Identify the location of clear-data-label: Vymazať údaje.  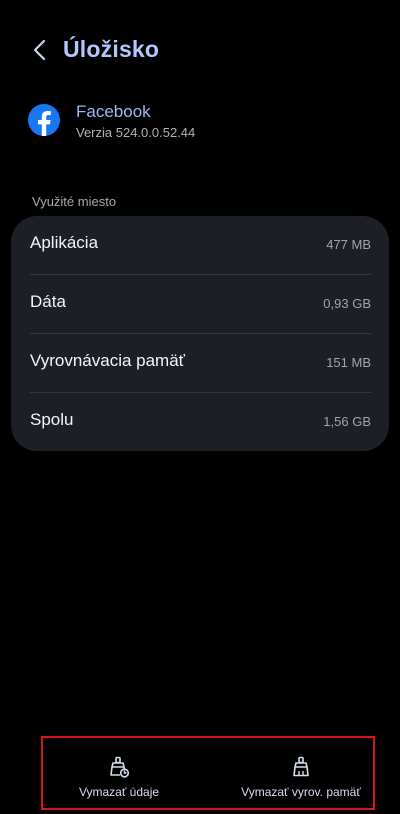
(119, 792).